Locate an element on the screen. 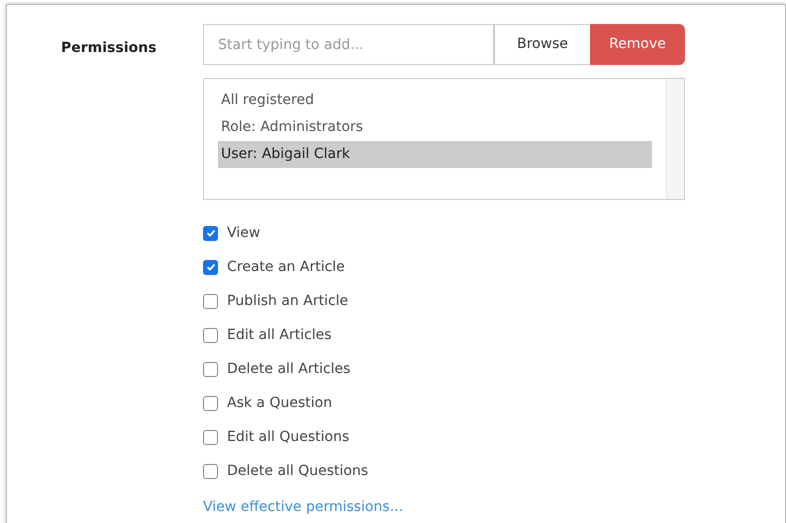 The image size is (786, 523). remove-button: Remove is located at coordinates (637, 44).